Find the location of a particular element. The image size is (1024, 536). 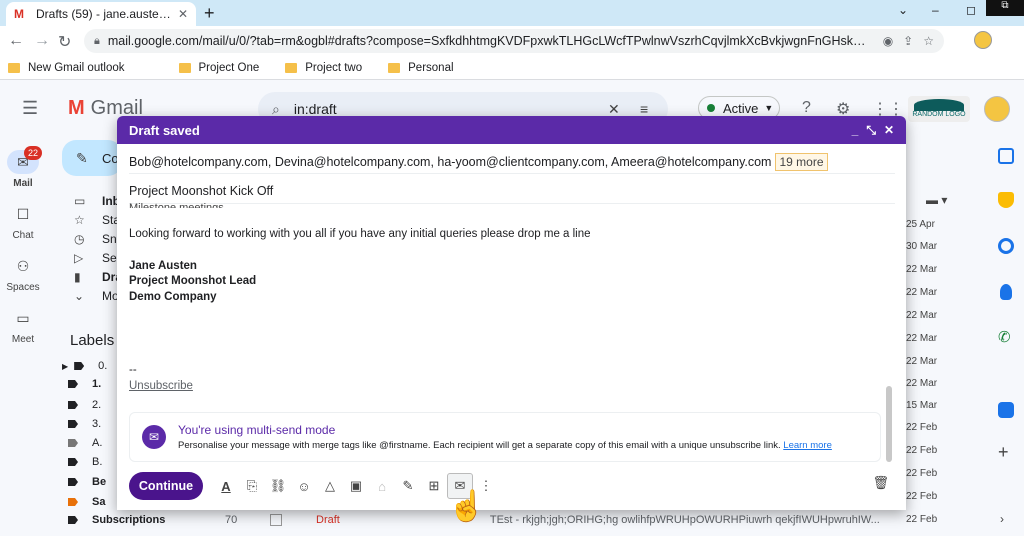

maximize-button: ◻ is located at coordinates (971, 10).